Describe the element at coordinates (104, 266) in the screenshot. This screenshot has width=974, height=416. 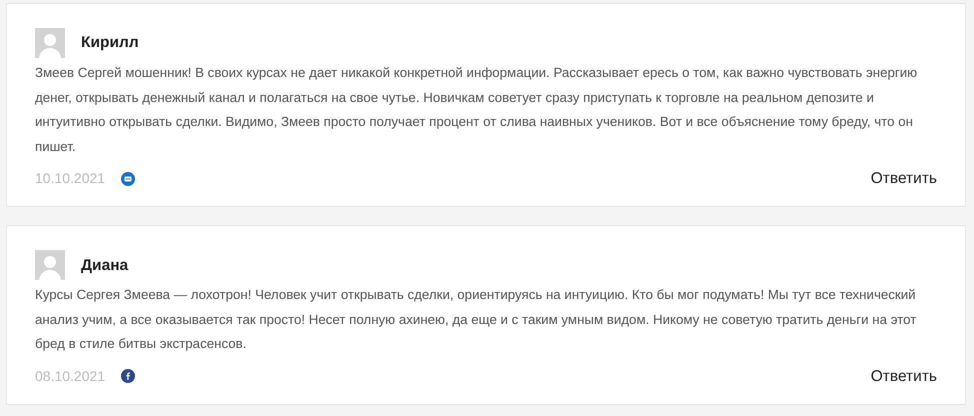
I see `author-name: Диана` at that location.